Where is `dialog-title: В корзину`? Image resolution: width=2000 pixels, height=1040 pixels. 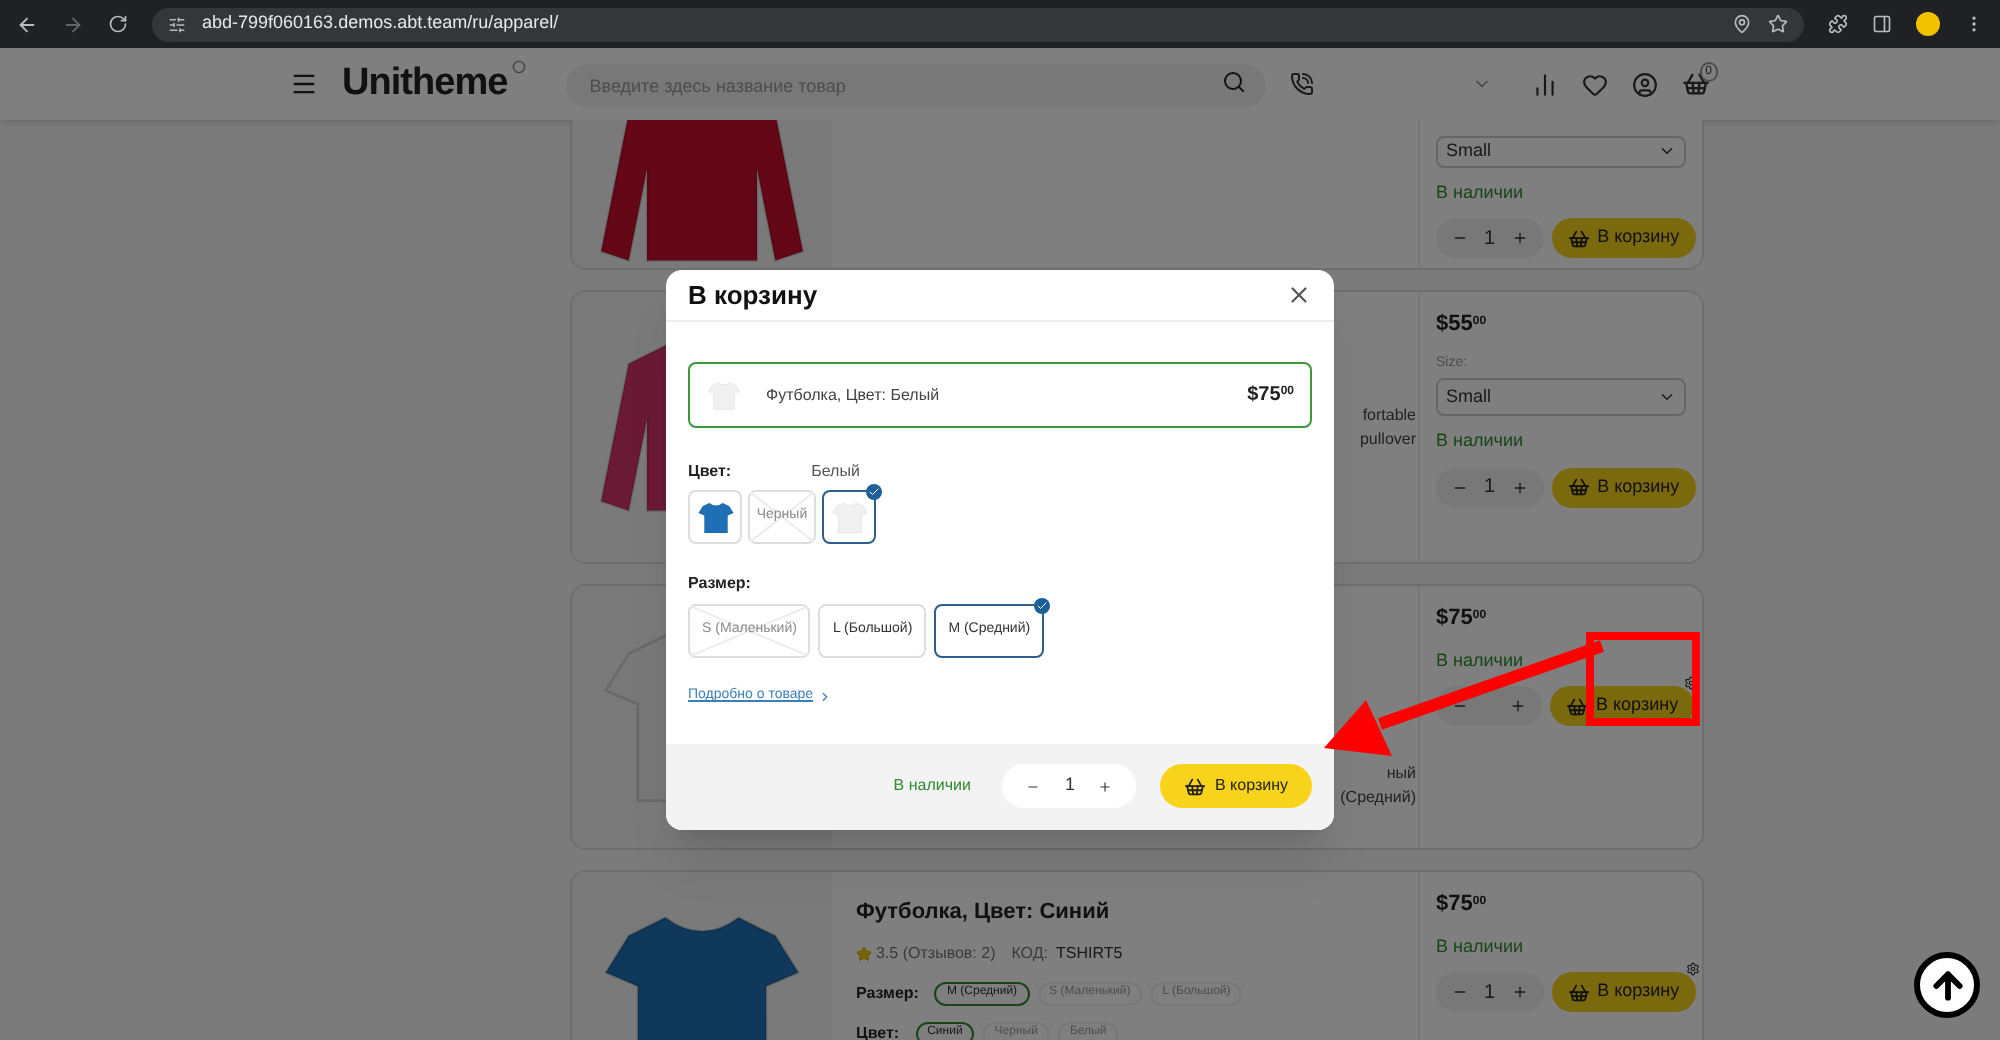
dialog-title: В корзину is located at coordinates (753, 295).